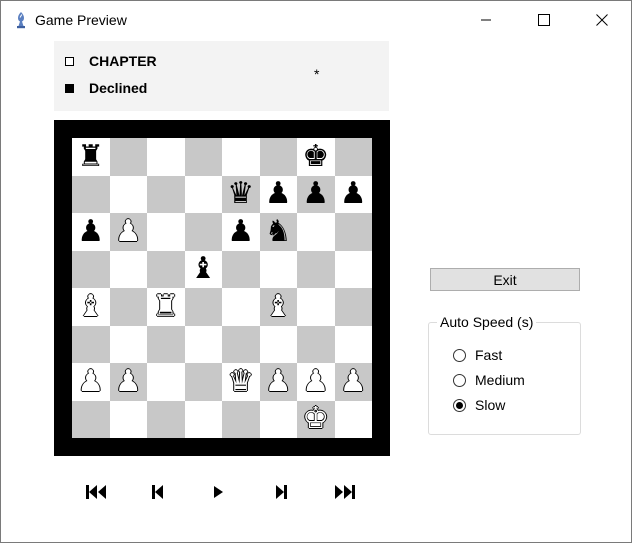 The width and height of the screenshot is (632, 543). I want to click on last-move-button, so click(345, 492).